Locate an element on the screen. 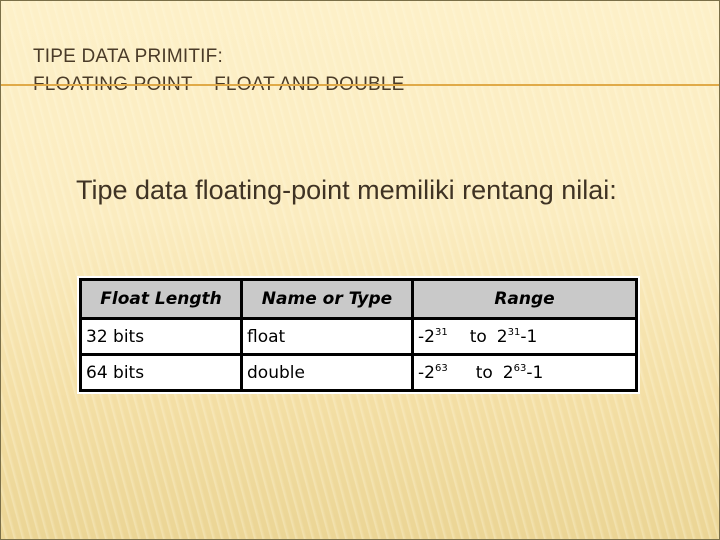 The width and height of the screenshot is (720, 540). cell-length: 32 bits is located at coordinates (161, 336).